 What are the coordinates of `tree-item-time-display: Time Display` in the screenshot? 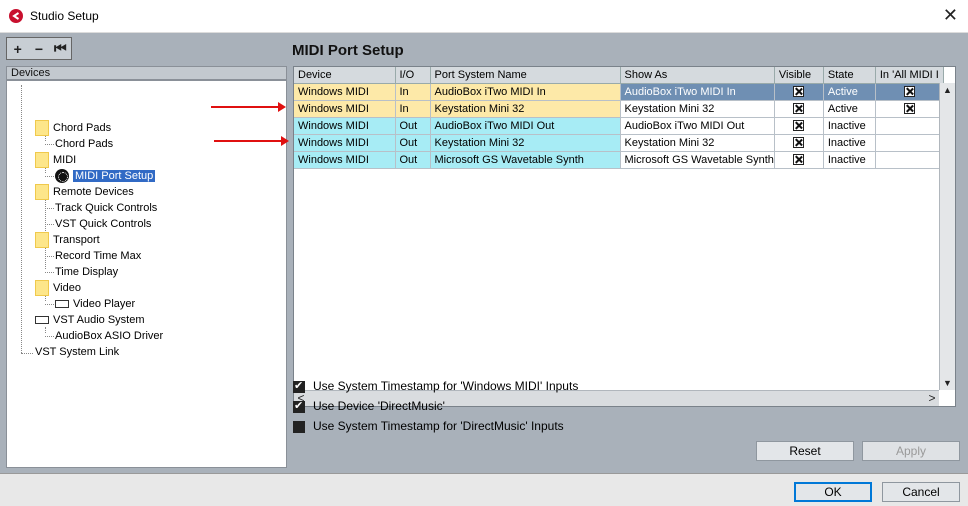 It's located at (86, 272).